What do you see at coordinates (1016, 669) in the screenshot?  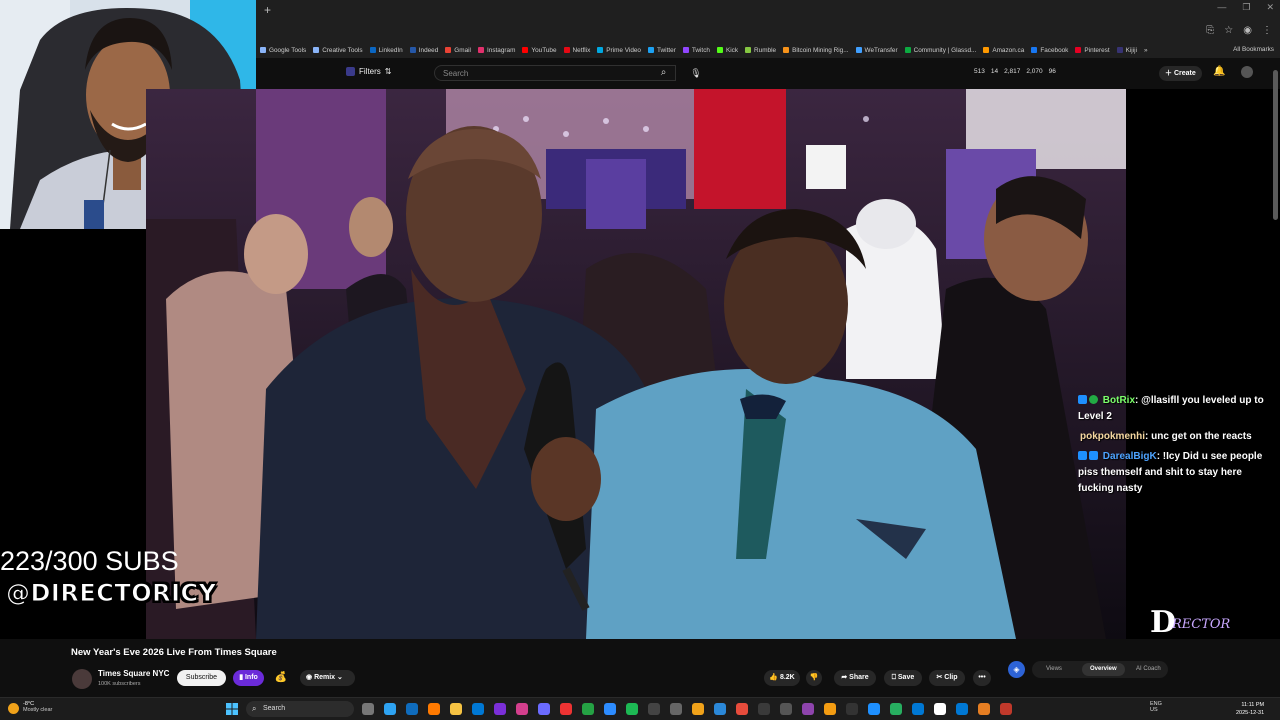 I see `coach-icon: ◈` at bounding box center [1016, 669].